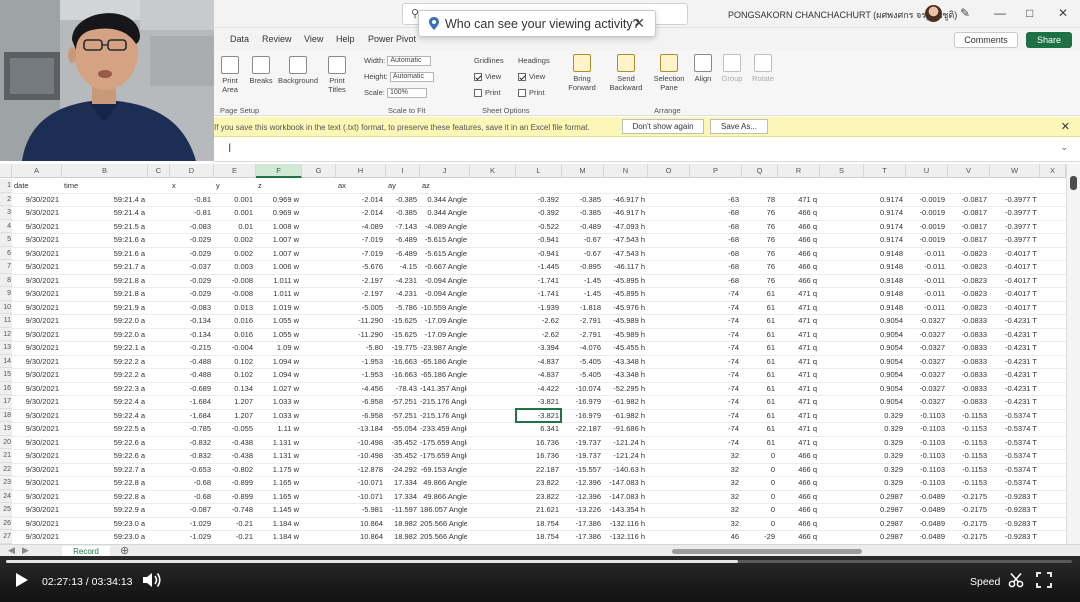 The width and height of the screenshot is (1080, 602). I want to click on table-cell: 22.187, so click(537, 470).